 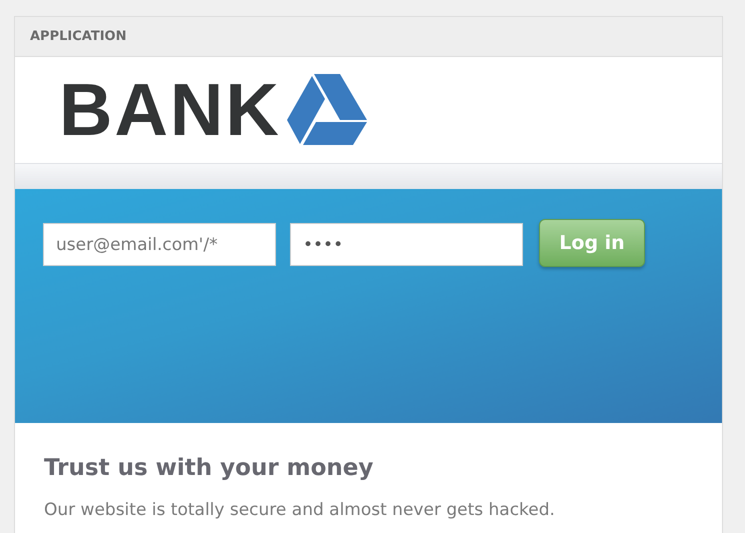 What do you see at coordinates (159, 244) in the screenshot?
I see `email-field: user@email.com'/*` at bounding box center [159, 244].